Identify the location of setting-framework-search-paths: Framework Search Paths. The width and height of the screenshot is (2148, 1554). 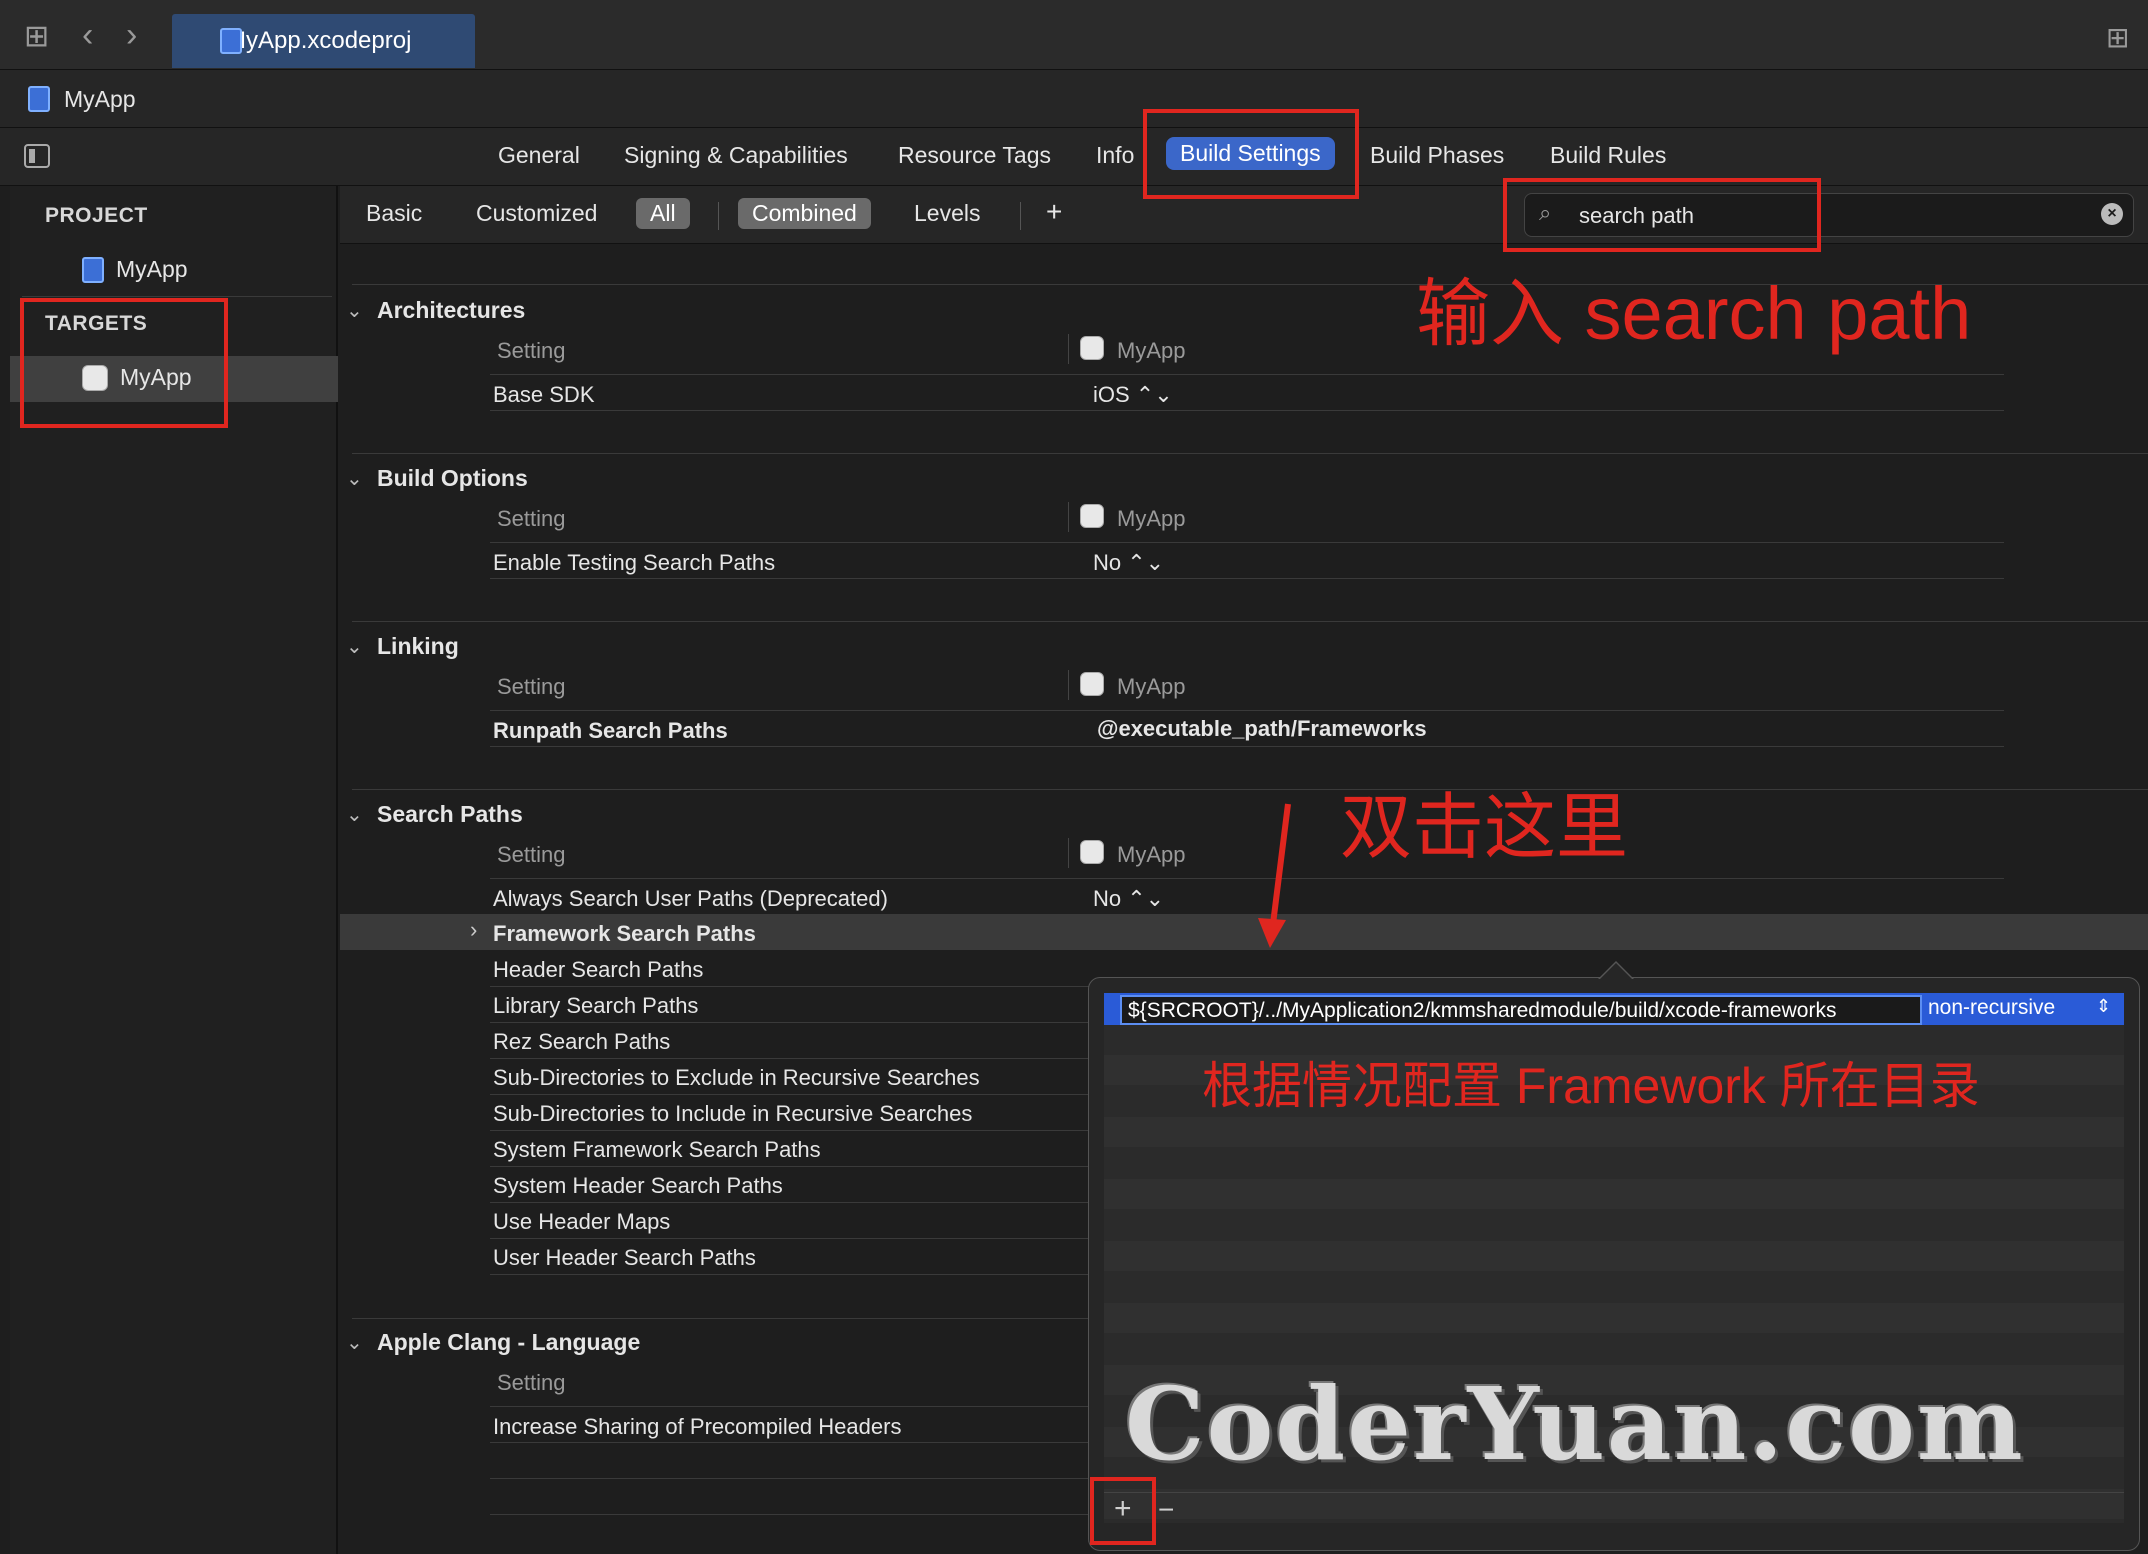
(624, 934).